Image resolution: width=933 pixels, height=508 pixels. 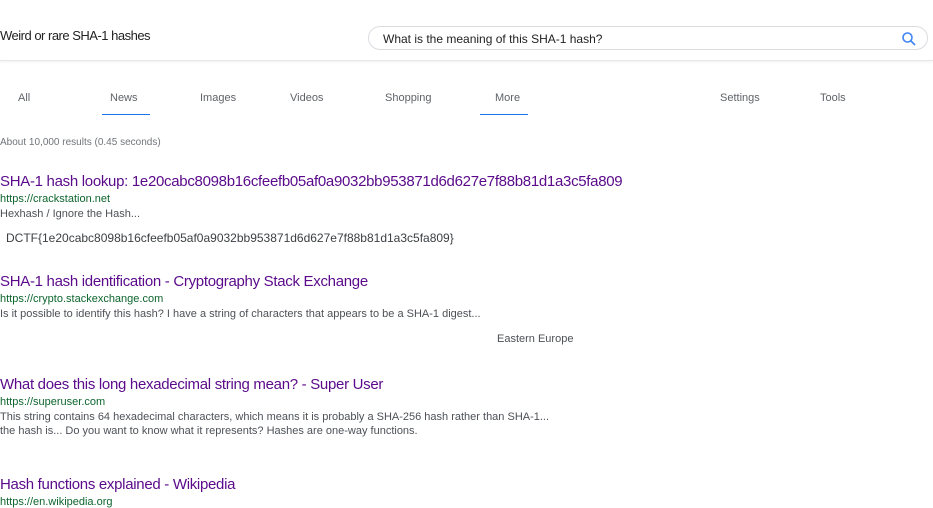 I want to click on tab-images: Images, so click(x=218, y=98).